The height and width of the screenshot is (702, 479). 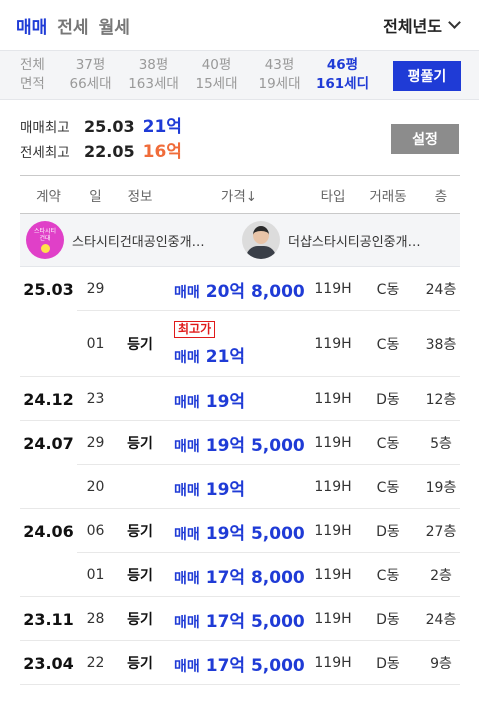 I want to click on size-option-all: 전체 면적, so click(x=36, y=75).